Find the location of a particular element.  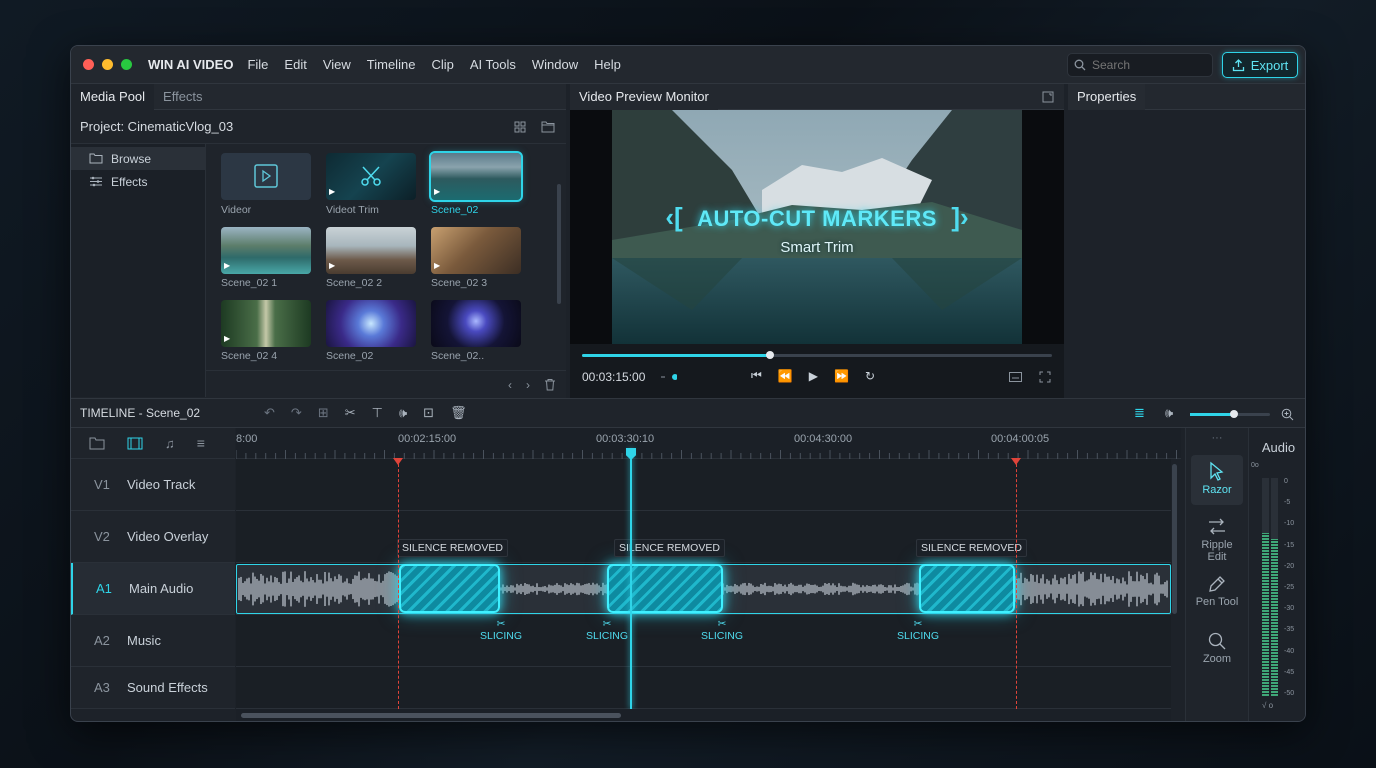

scissors-icon is located at coordinates (371, 176).